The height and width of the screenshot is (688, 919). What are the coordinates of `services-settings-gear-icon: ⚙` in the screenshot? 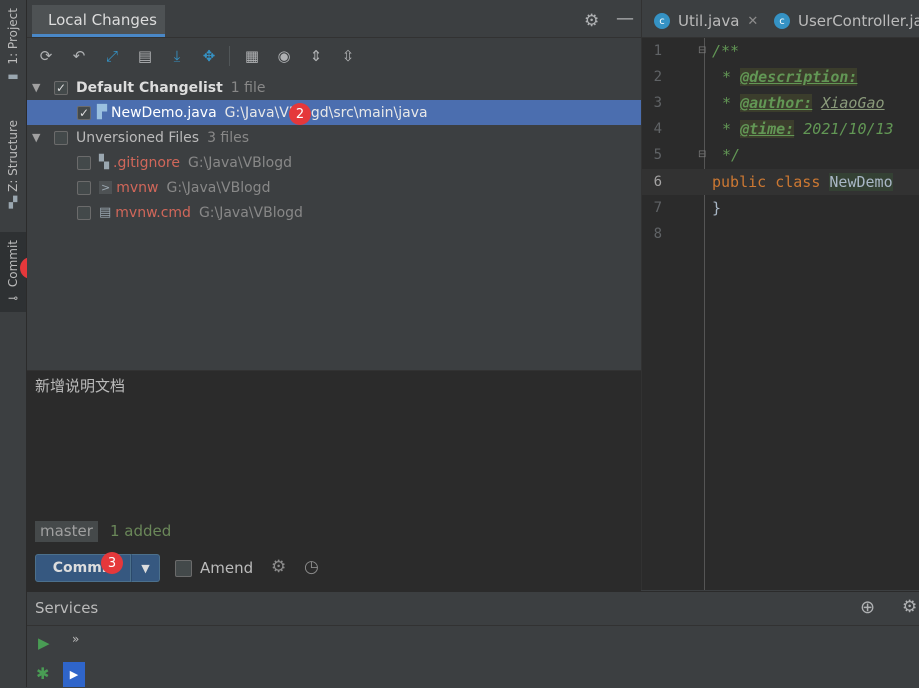 It's located at (909, 607).